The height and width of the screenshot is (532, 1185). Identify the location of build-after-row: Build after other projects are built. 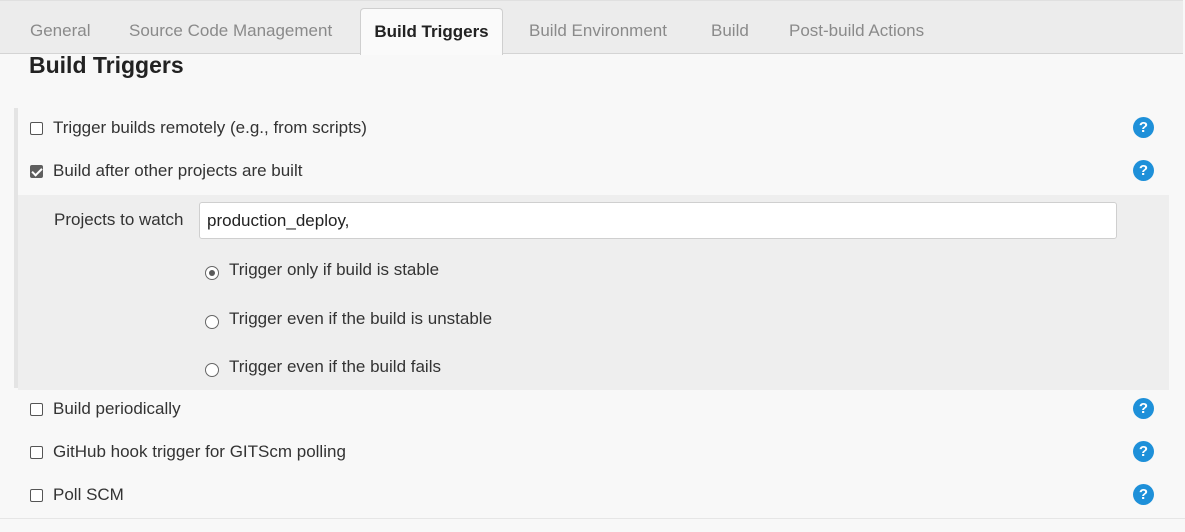
(166, 171).